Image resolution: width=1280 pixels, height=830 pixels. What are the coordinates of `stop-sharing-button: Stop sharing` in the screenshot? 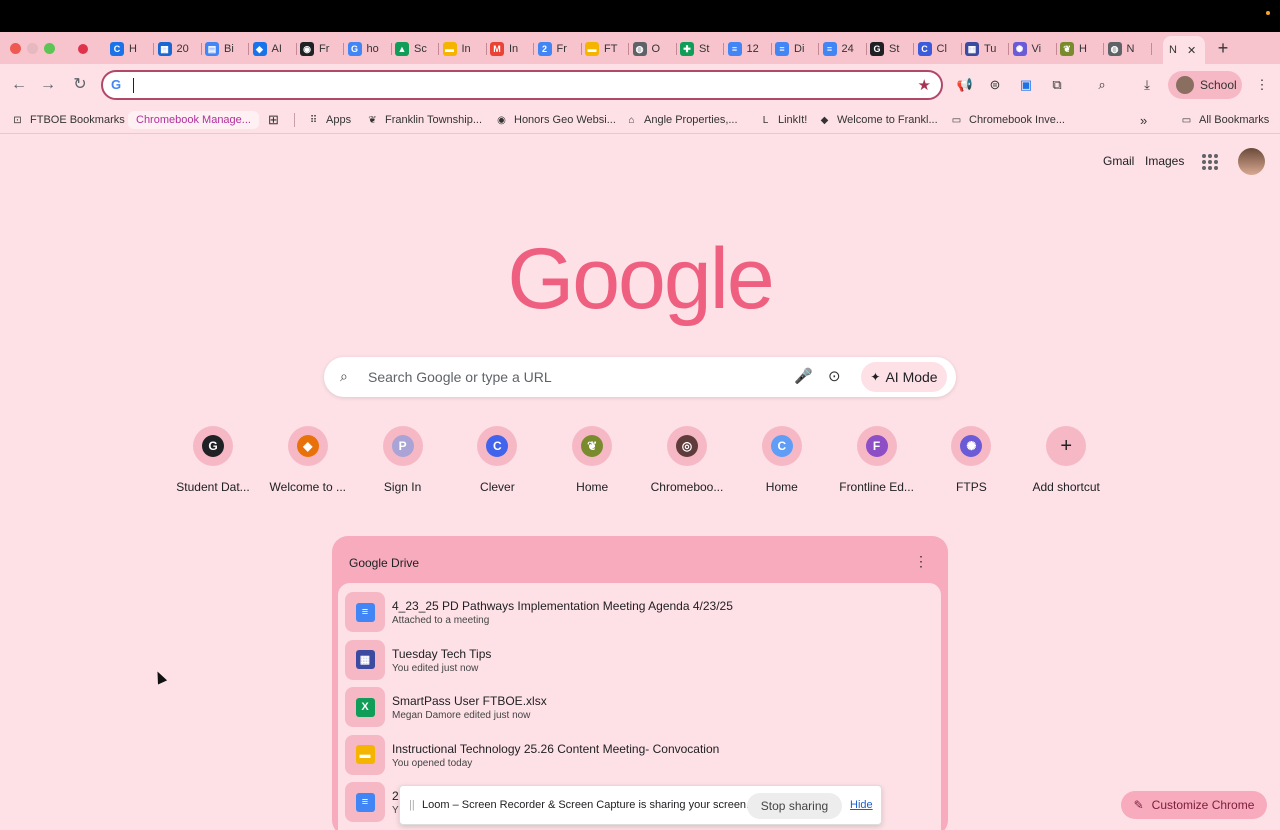 It's located at (794, 806).